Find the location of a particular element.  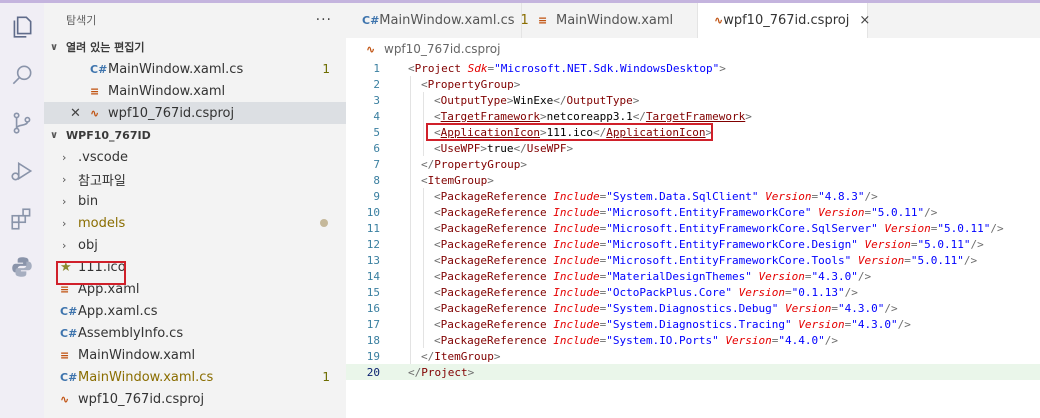

code-token: "0.1.13" is located at coordinates (818, 292).